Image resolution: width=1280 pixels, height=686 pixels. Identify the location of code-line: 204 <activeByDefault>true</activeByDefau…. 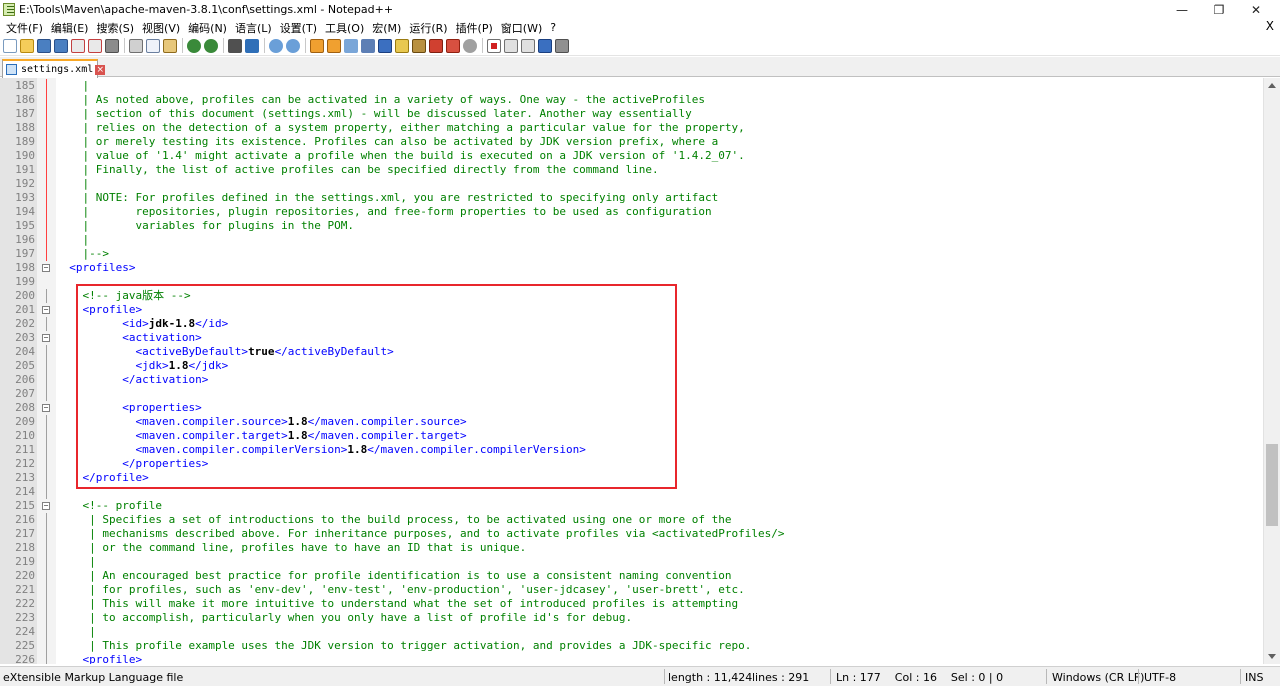
(639, 352).